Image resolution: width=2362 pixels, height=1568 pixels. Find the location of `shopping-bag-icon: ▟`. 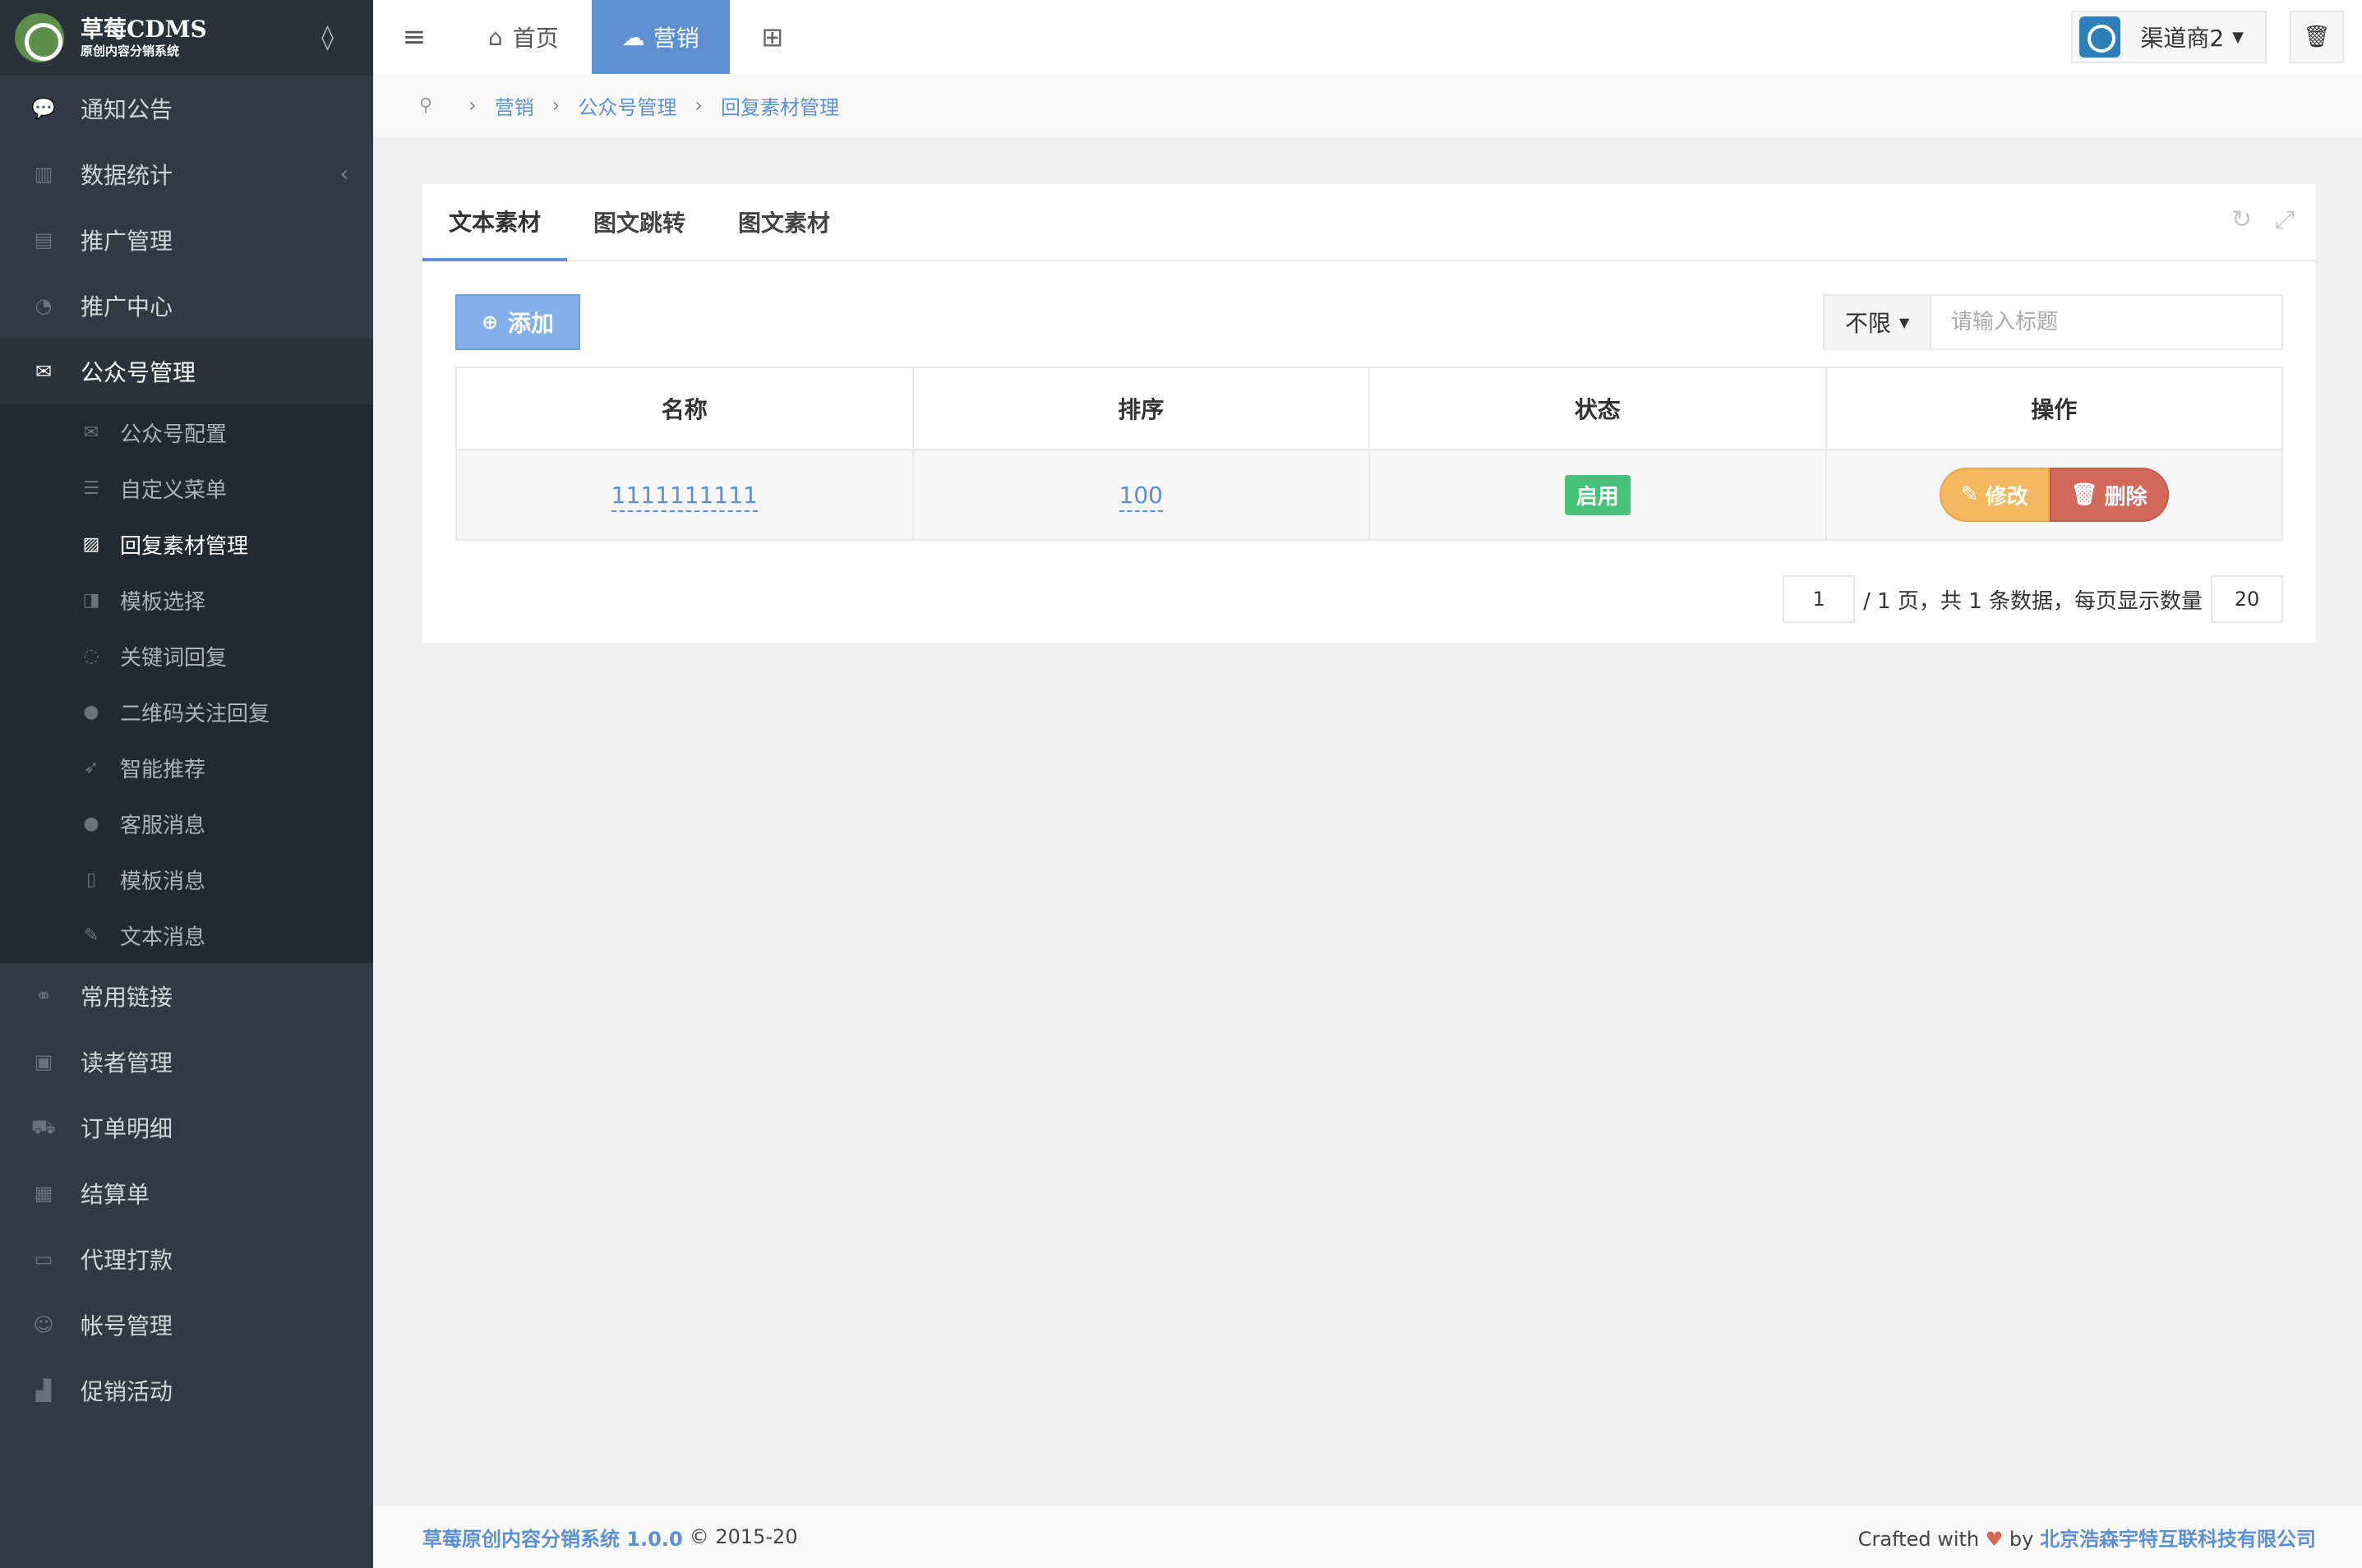

shopping-bag-icon: ▟ is located at coordinates (43, 1390).